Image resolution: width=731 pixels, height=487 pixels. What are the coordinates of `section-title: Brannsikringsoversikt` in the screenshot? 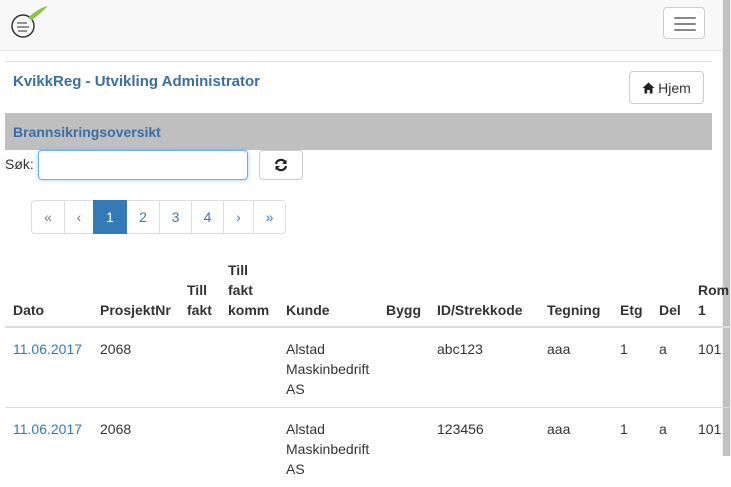 It's located at (87, 132).